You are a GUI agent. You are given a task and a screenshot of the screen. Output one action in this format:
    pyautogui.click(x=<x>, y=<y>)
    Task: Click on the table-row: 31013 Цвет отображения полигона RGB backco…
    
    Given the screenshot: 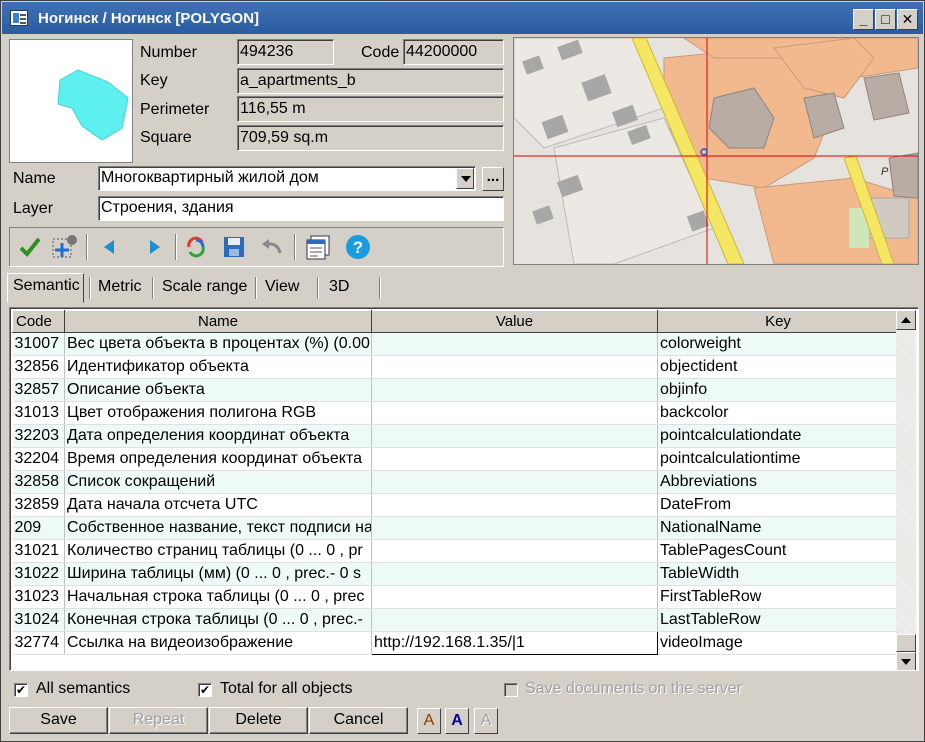 What is the action you would take?
    pyautogui.click(x=455, y=413)
    